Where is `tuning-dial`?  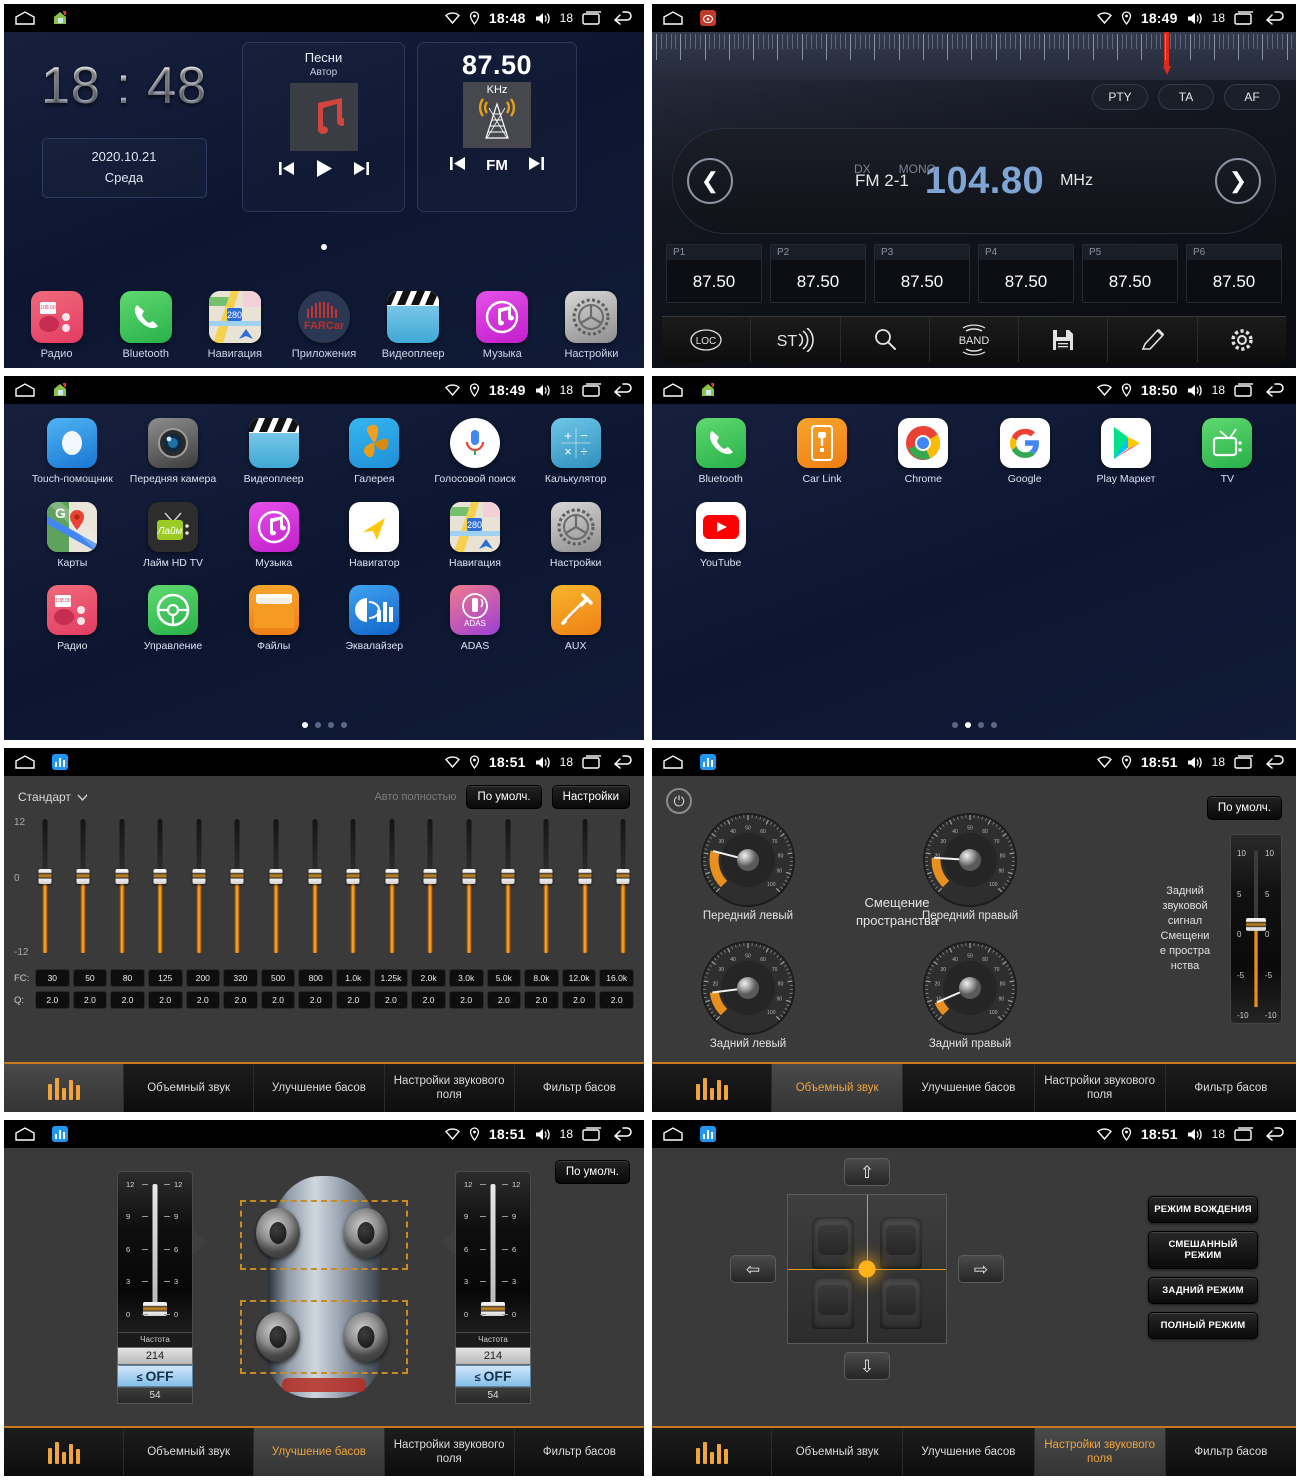
tuning-dial is located at coordinates (974, 56).